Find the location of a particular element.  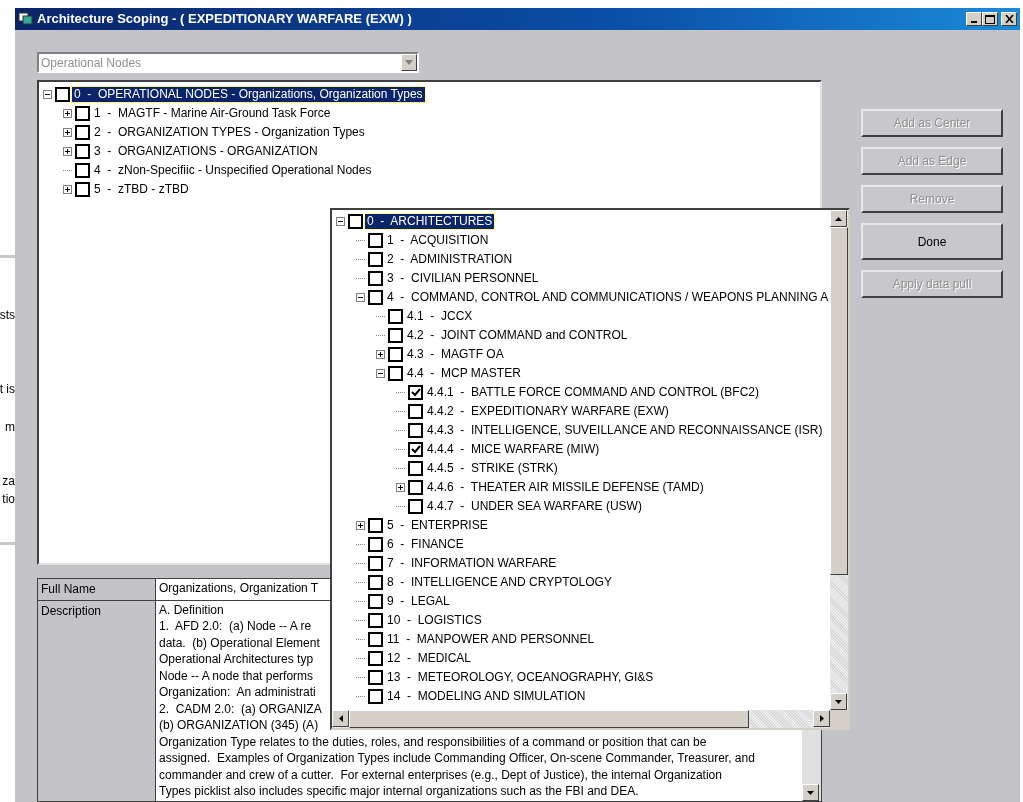

window-text-fragment: t is is located at coordinates (7, 389).